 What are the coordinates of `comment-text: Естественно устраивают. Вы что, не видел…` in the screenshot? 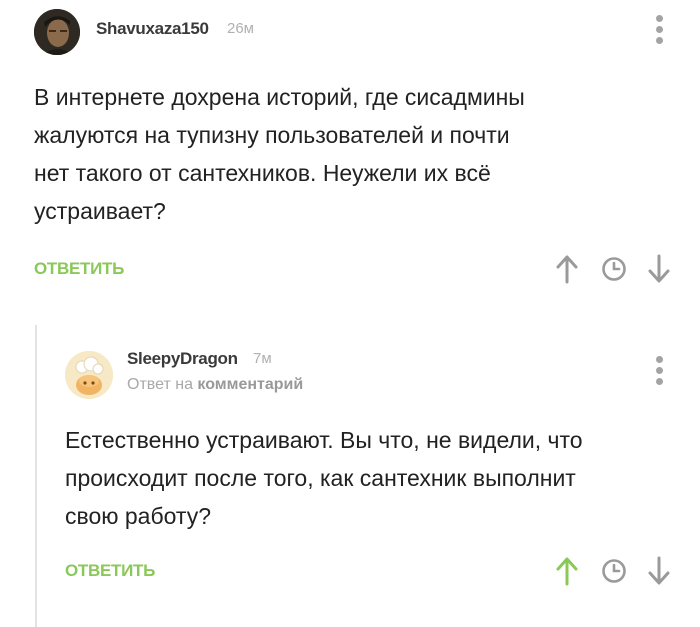 It's located at (324, 478).